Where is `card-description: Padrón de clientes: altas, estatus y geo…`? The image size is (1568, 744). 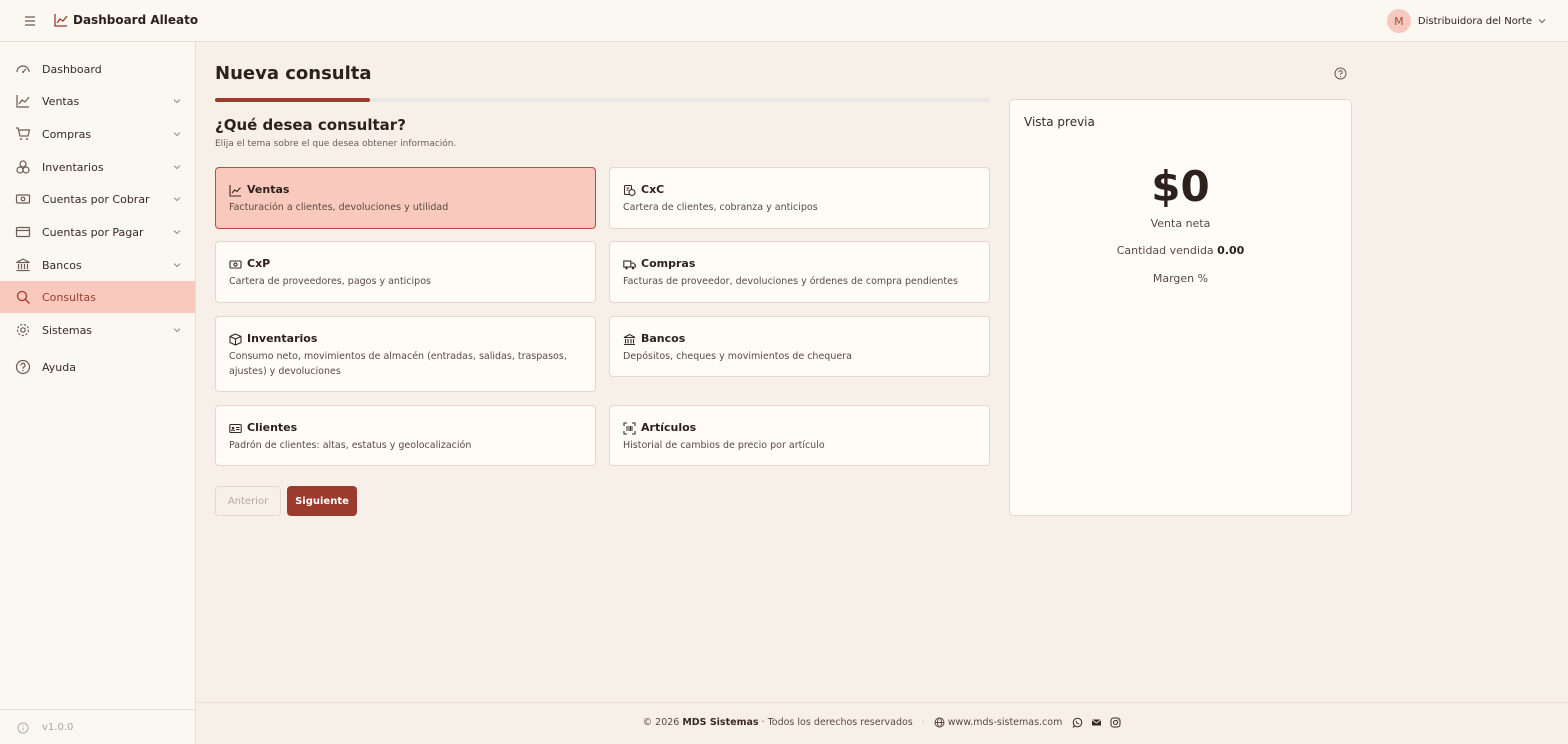
card-description: Padrón de clientes: altas, estatus y geo… is located at coordinates (350, 445).